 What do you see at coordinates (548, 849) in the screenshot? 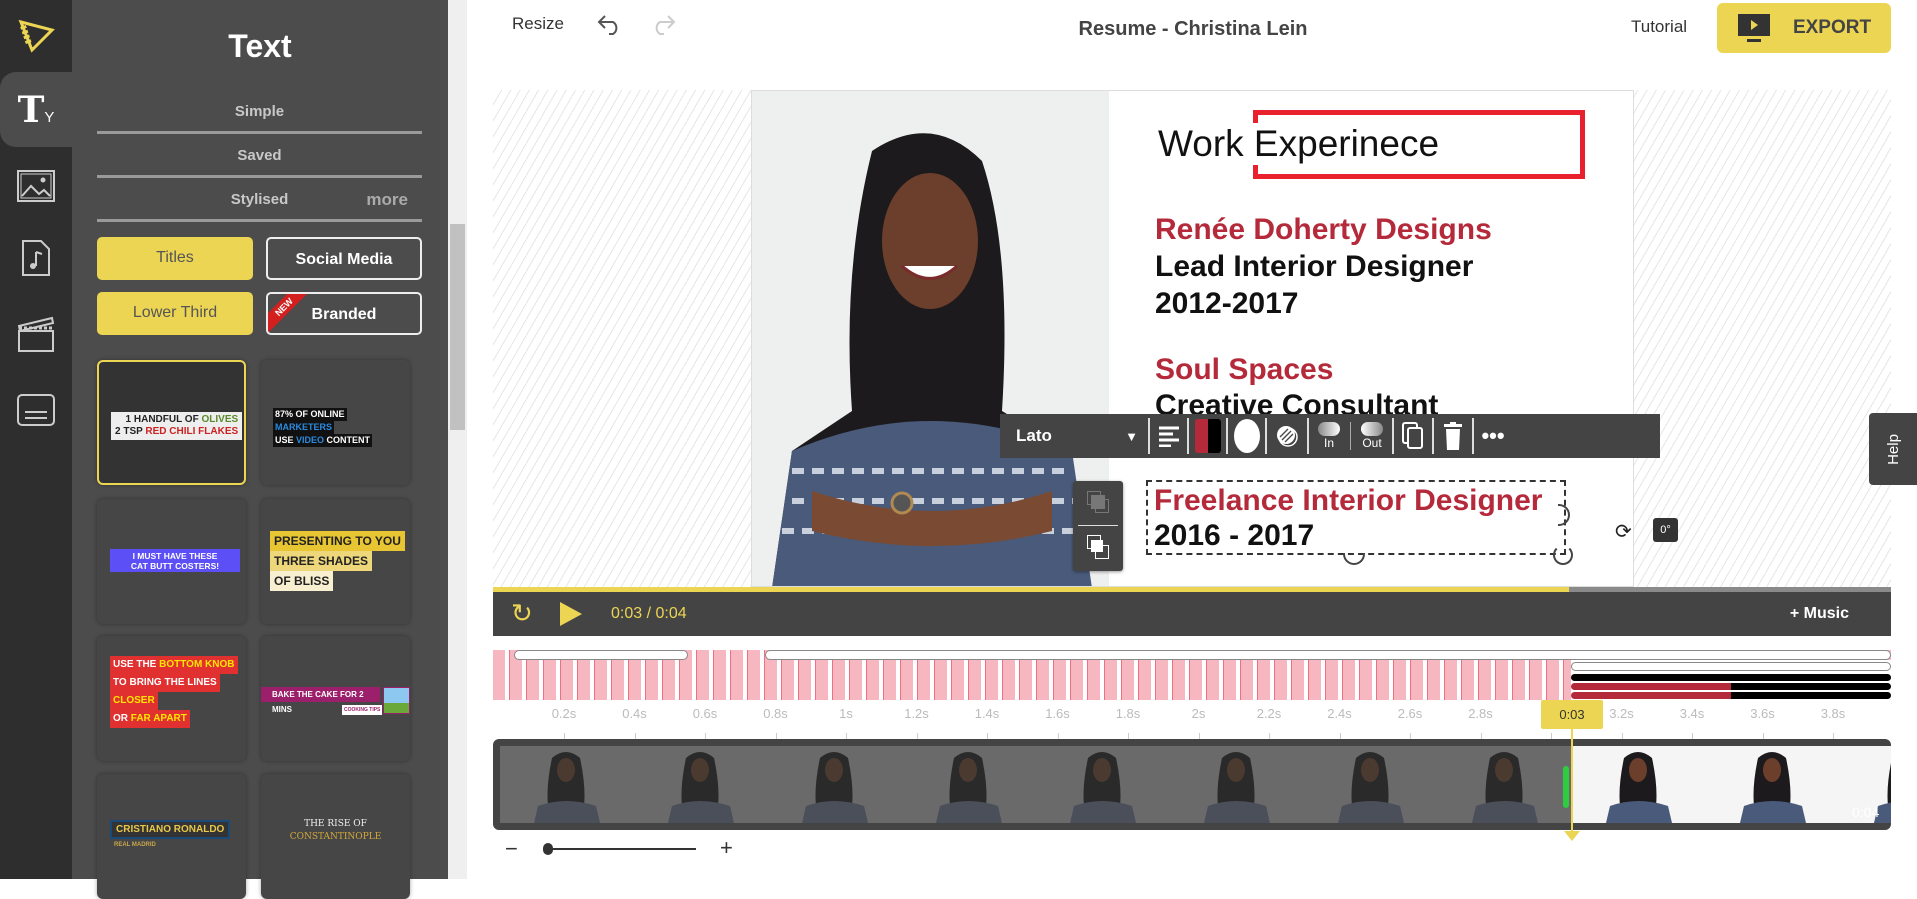
I see `zoom-slider-knob` at bounding box center [548, 849].